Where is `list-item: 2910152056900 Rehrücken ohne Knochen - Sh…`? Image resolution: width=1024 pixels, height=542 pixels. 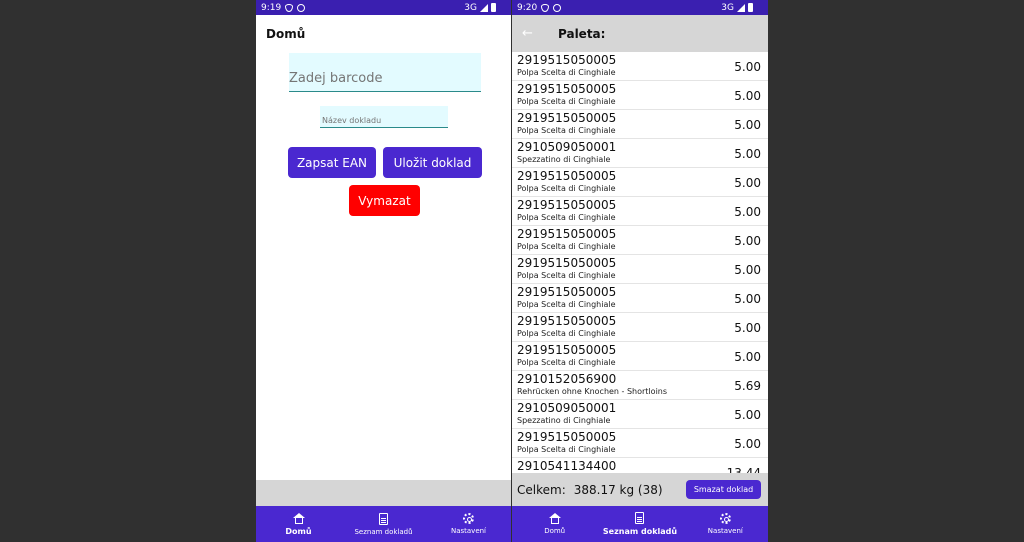 list-item: 2910152056900 Rehrücken ohne Knochen - Sh… is located at coordinates (640, 385).